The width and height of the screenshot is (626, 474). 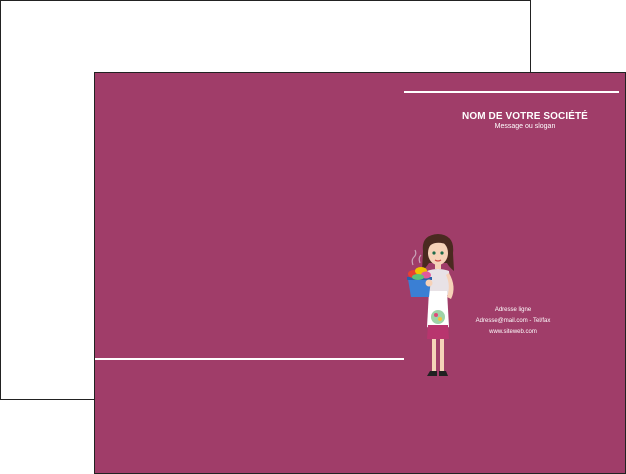 What do you see at coordinates (249, 359) in the screenshot?
I see `bottom-divider-line` at bounding box center [249, 359].